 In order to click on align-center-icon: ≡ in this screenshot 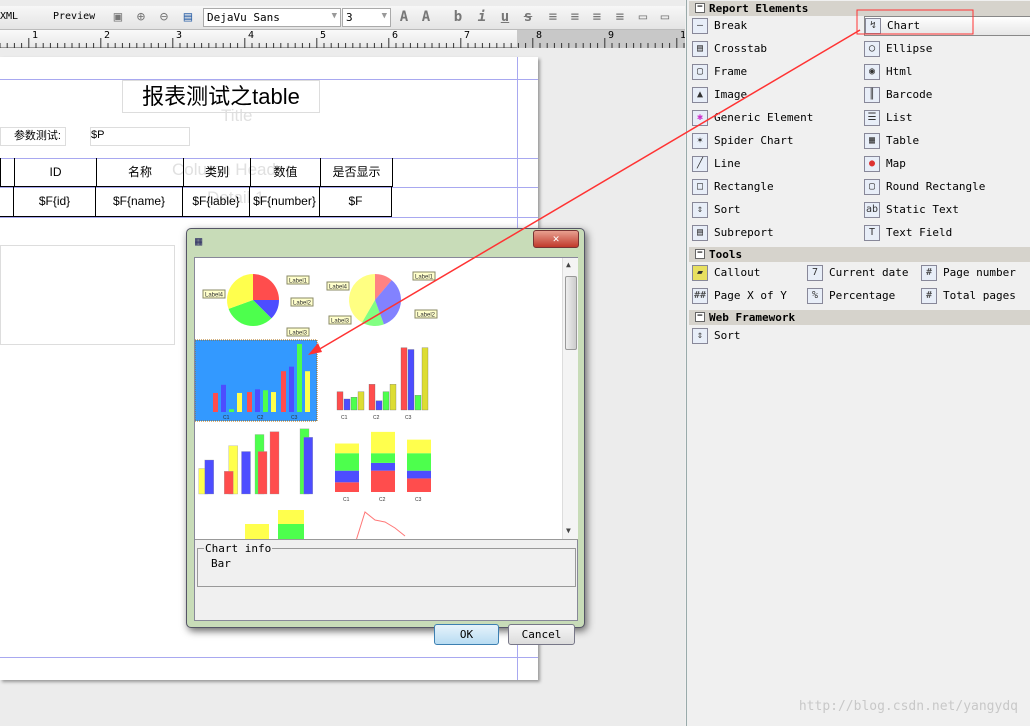, I will do `click(597, 17)`.